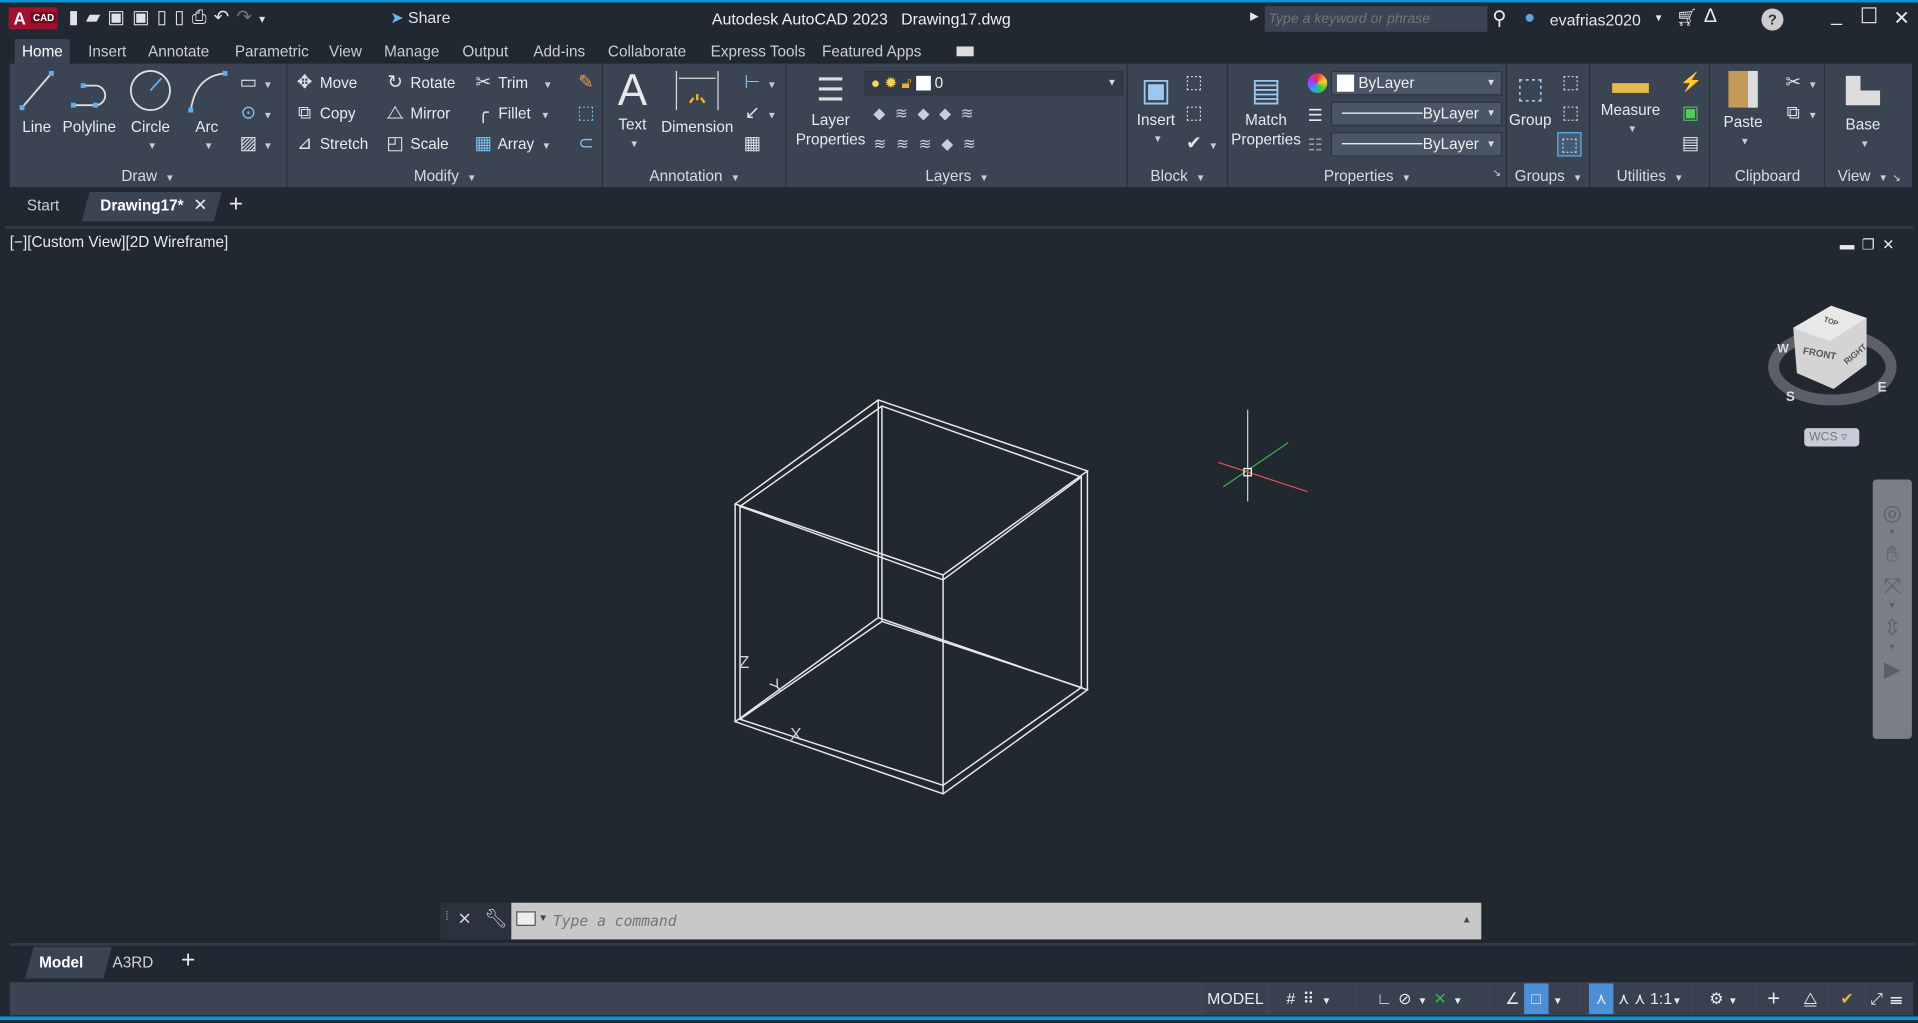  I want to click on command-line: ⁞ ✕ 🔧︎ ▼ ▲, so click(961, 921).